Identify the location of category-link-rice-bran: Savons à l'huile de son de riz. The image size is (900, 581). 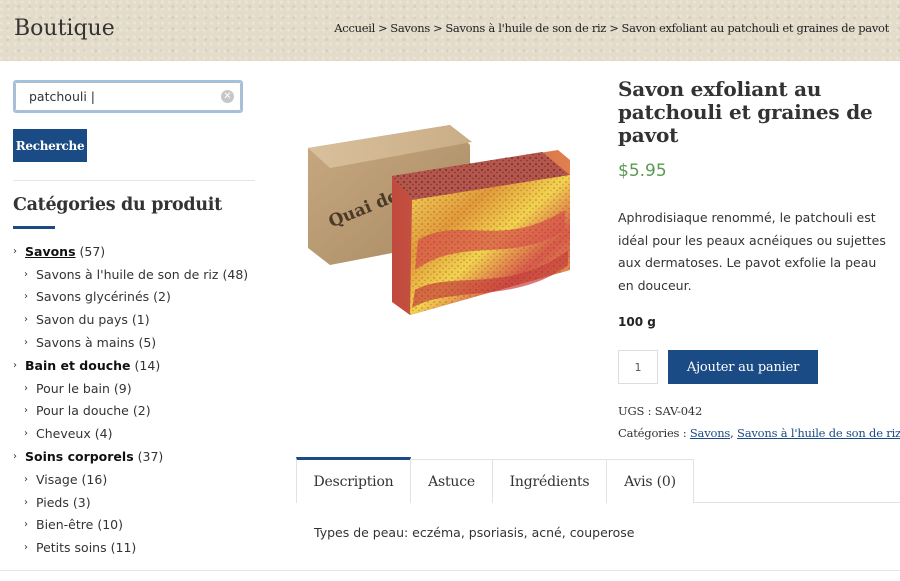
(818, 433).